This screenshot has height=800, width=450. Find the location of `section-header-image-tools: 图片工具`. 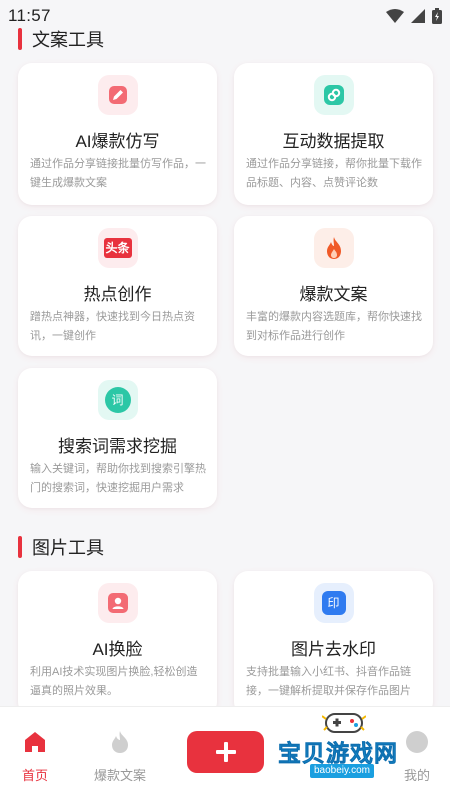

section-header-image-tools: 图片工具 is located at coordinates (61, 547).